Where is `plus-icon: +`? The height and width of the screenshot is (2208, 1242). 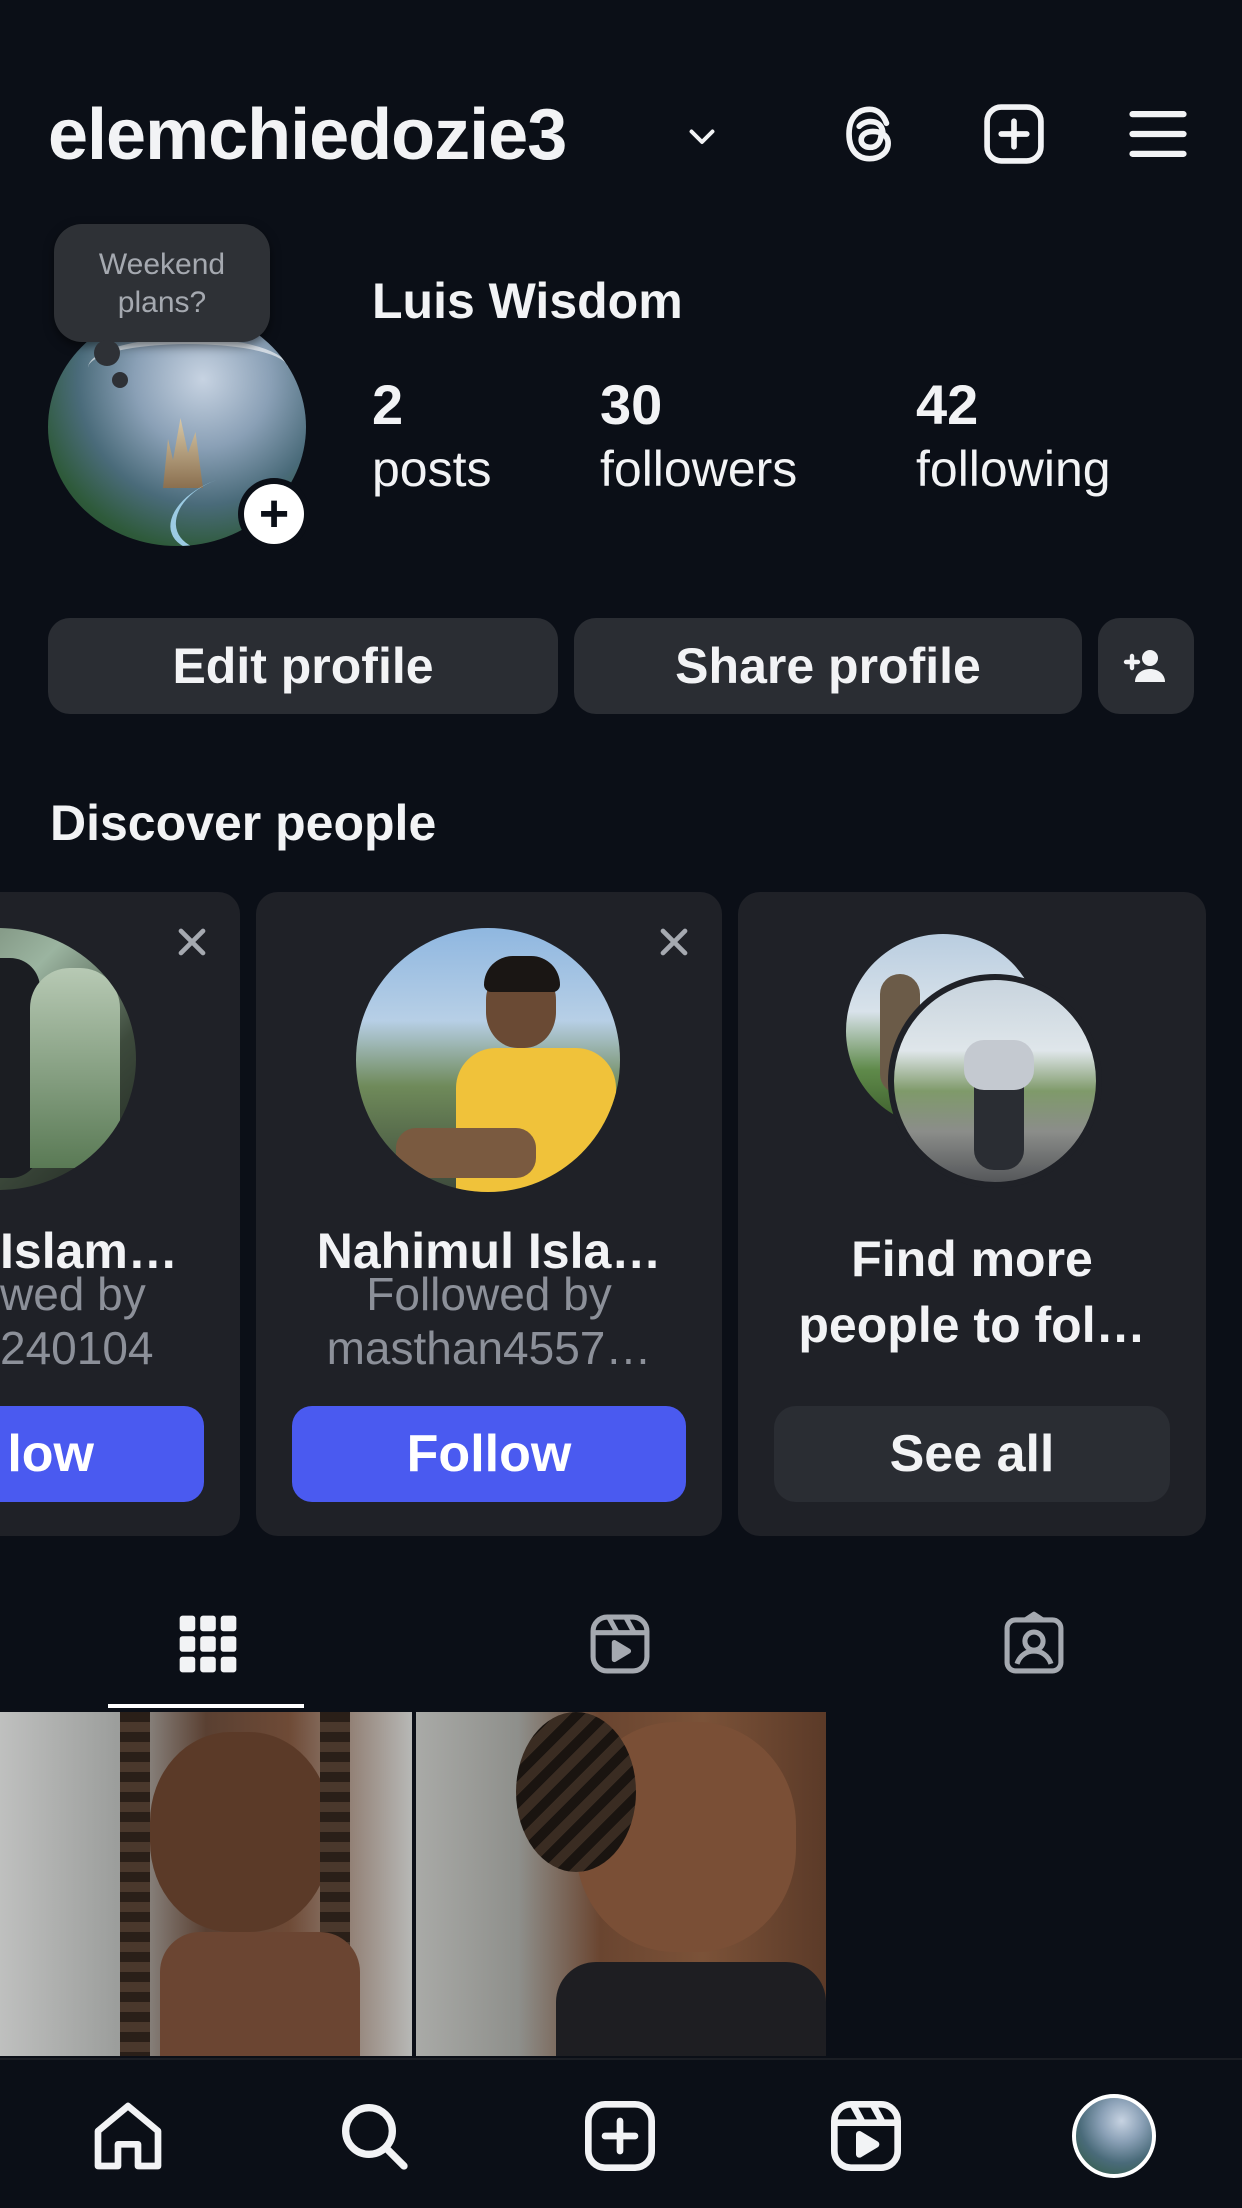 plus-icon: + is located at coordinates (274, 514).